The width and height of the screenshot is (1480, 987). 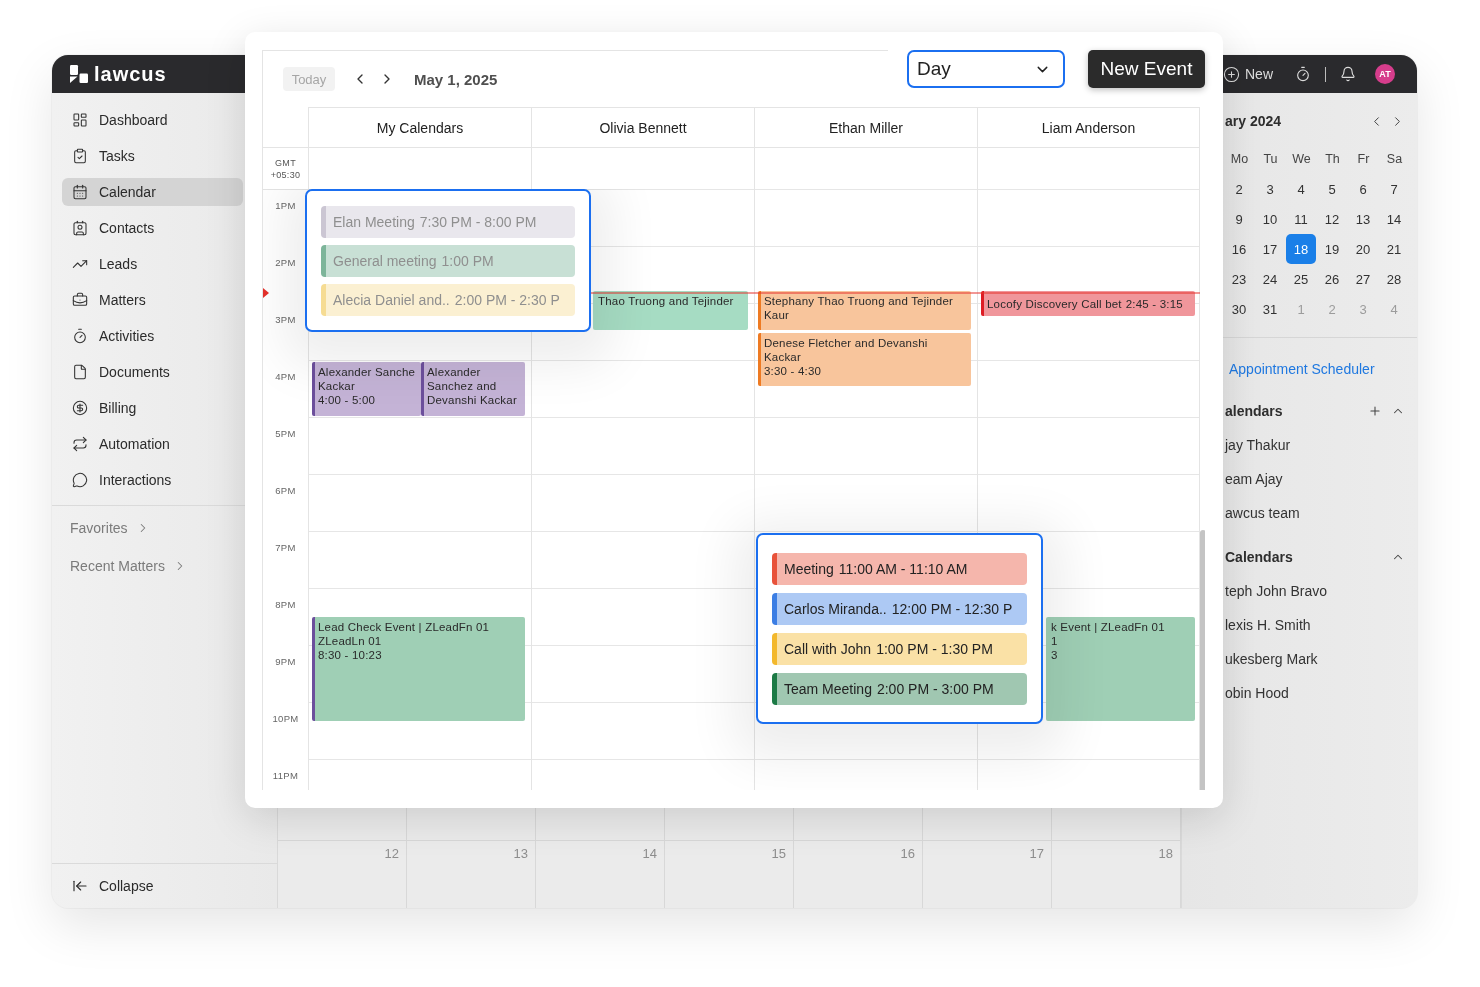 What do you see at coordinates (1202, 660) in the screenshot?
I see `scrollbar-thumb` at bounding box center [1202, 660].